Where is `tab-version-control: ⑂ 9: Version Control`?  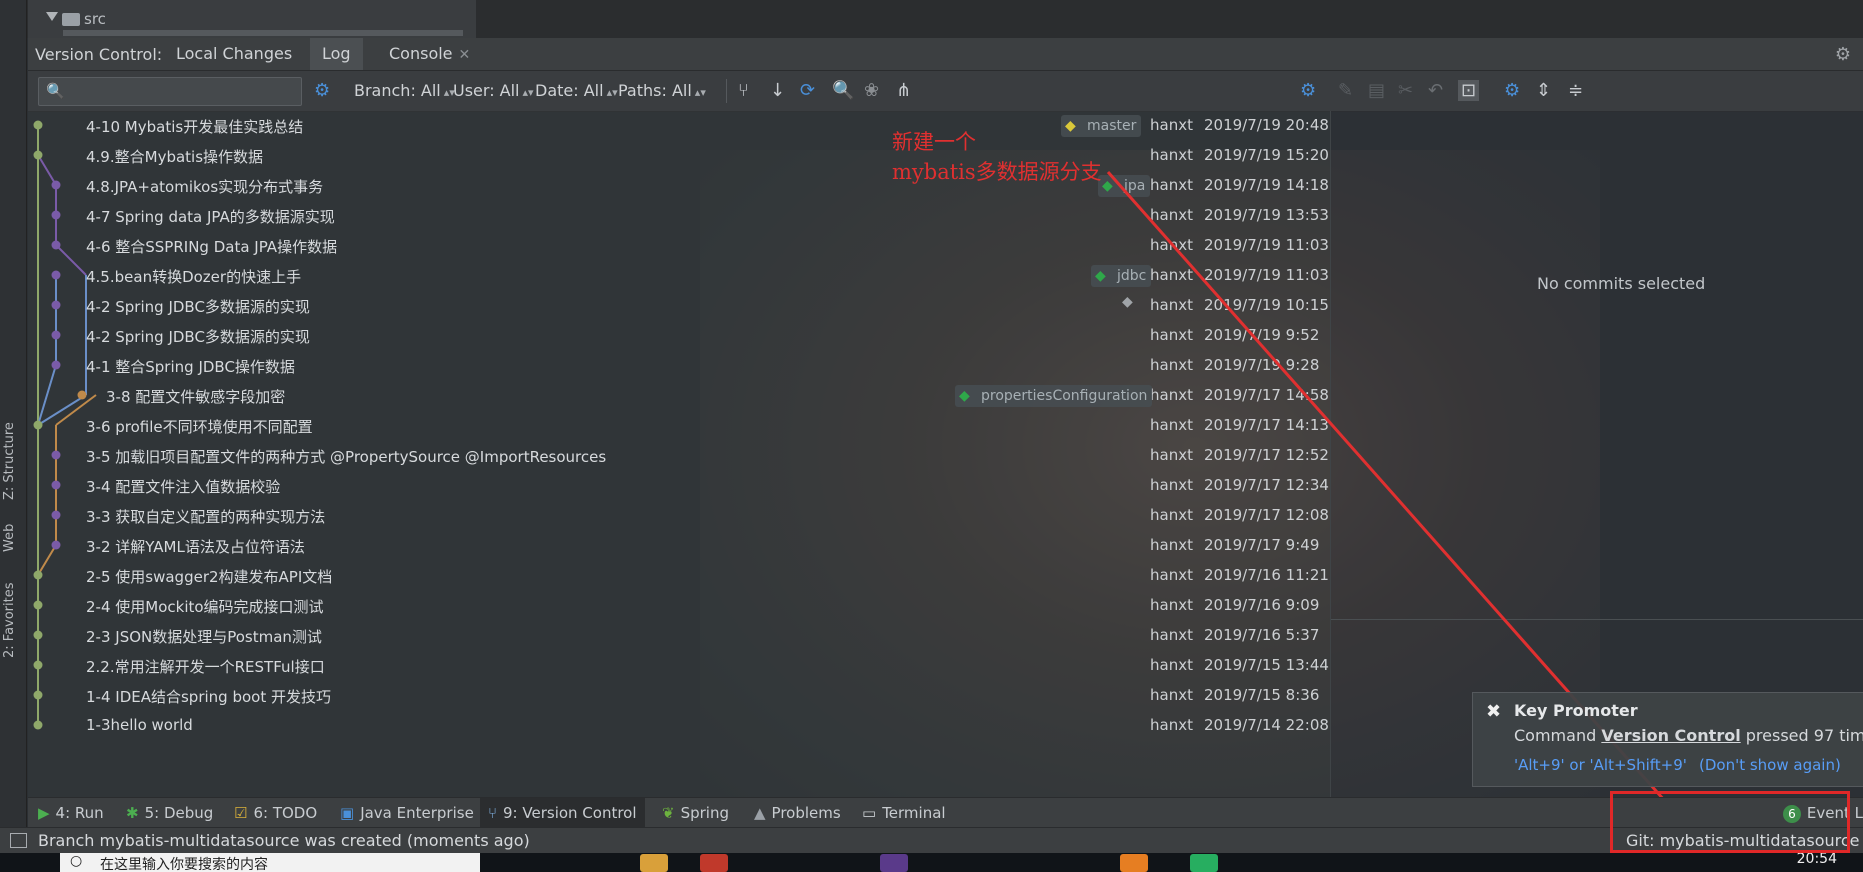
tab-version-control: ⑂ 9: Version Control is located at coordinates (562, 813).